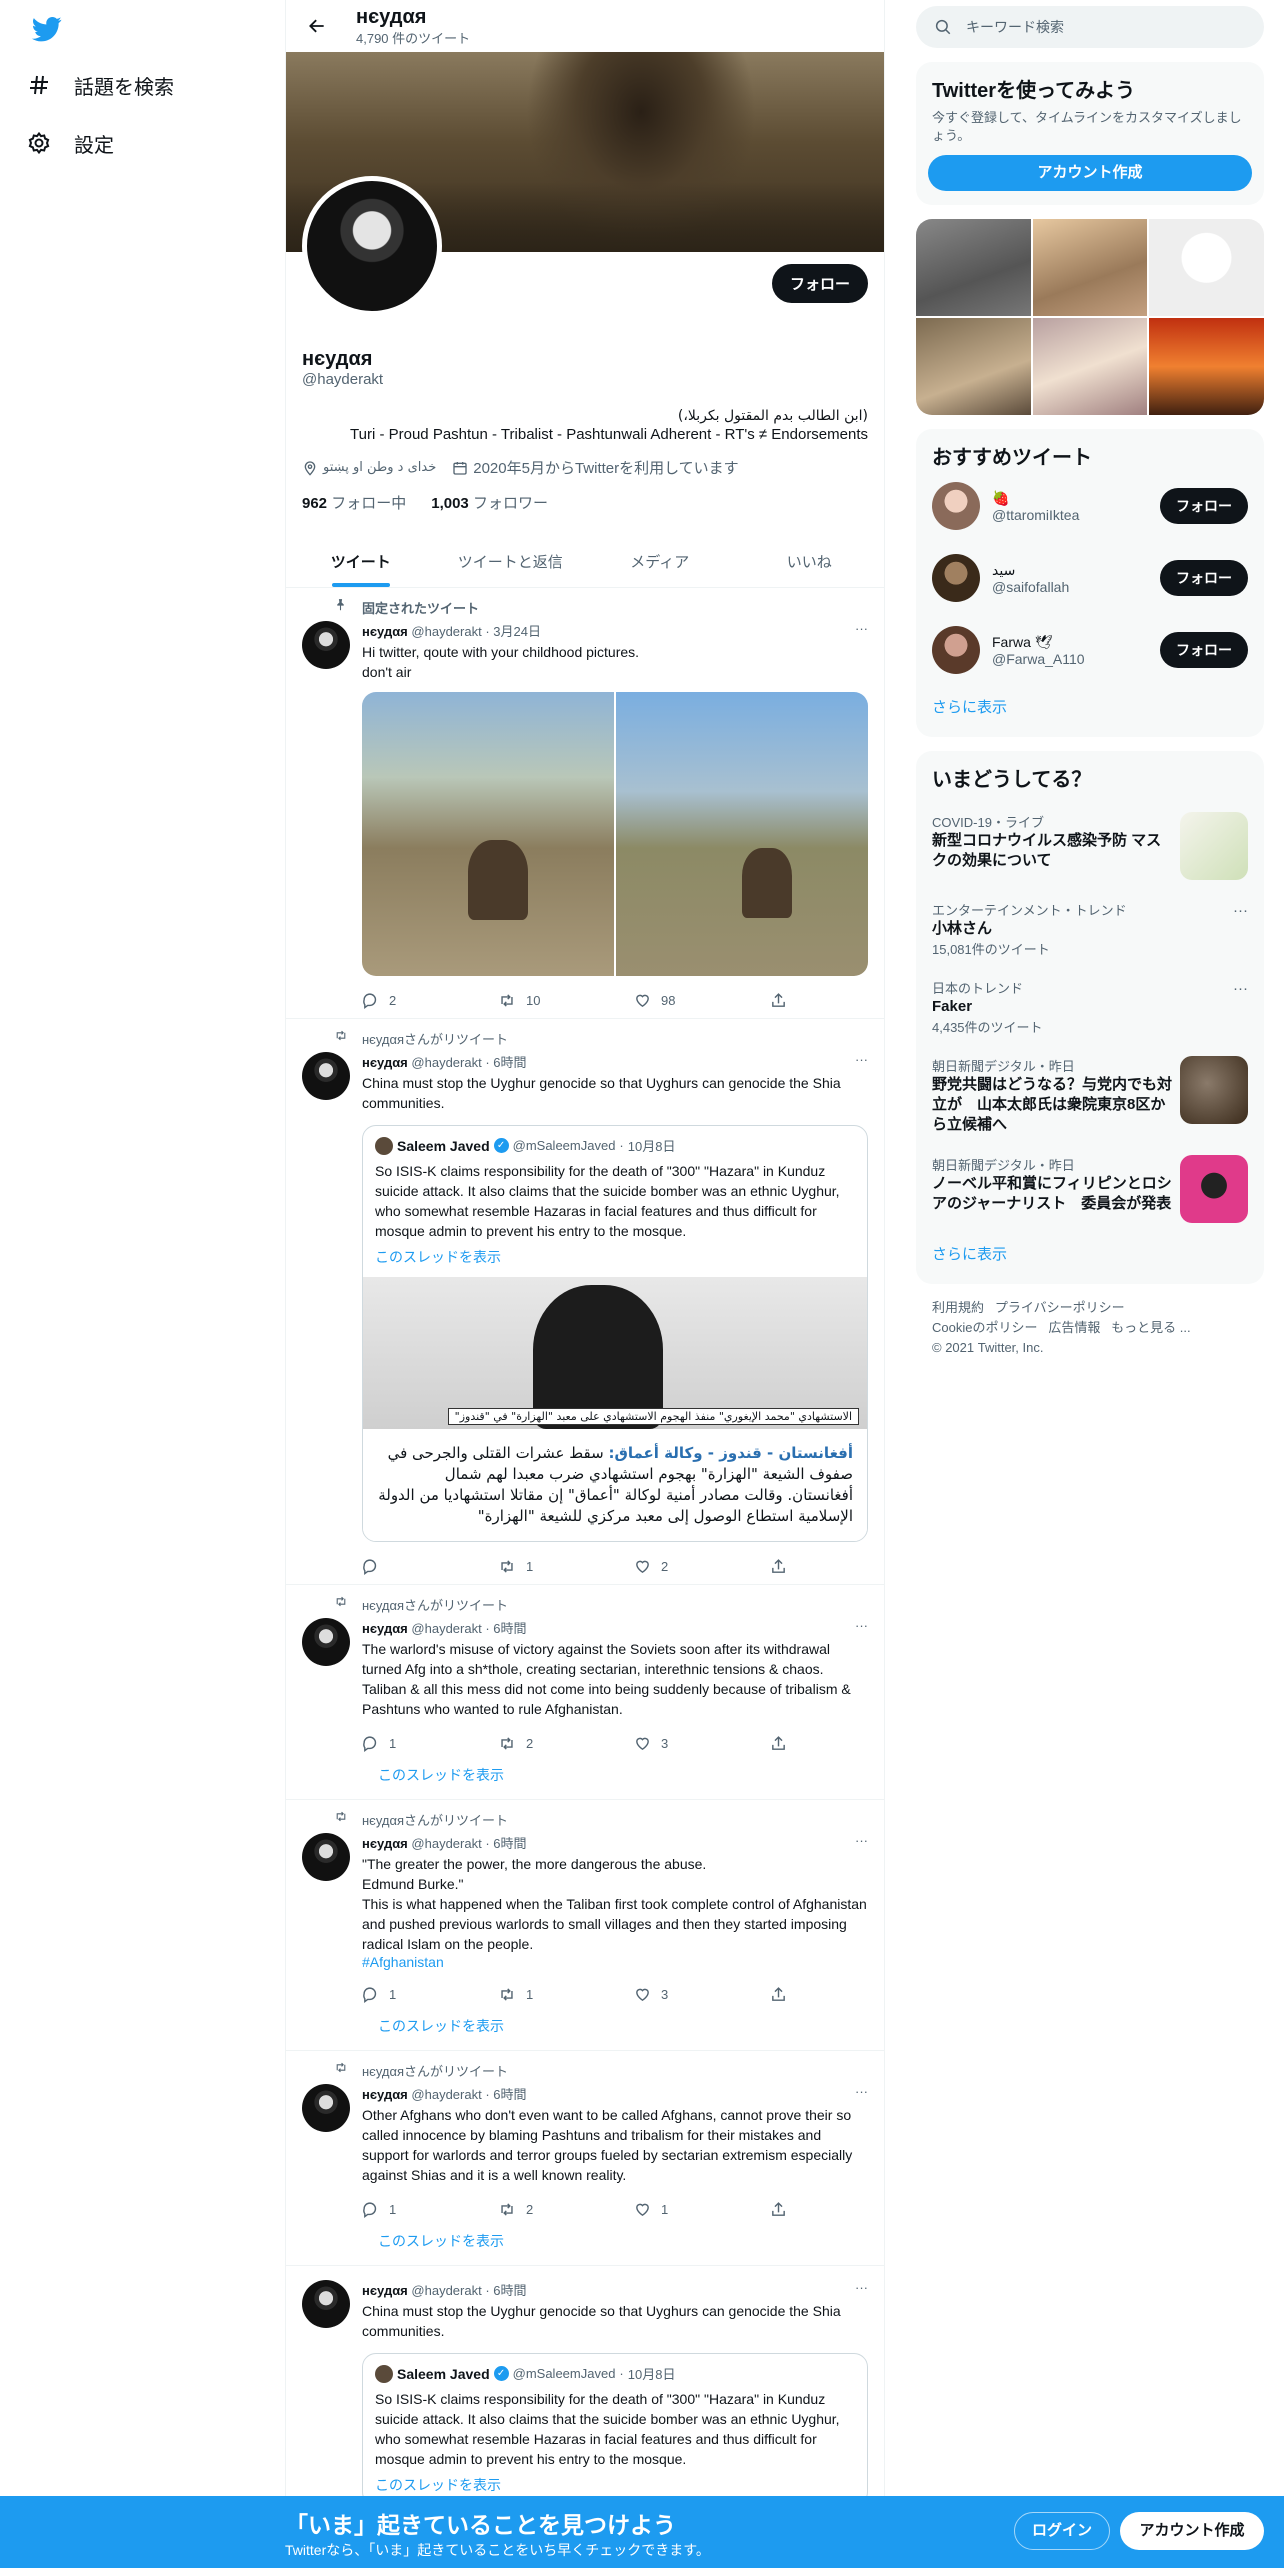 The height and width of the screenshot is (2568, 1284). Describe the element at coordinates (1090, 506) in the screenshot. I see `suggested-user: 🍓 @ttaromiIktea フォロー` at that location.